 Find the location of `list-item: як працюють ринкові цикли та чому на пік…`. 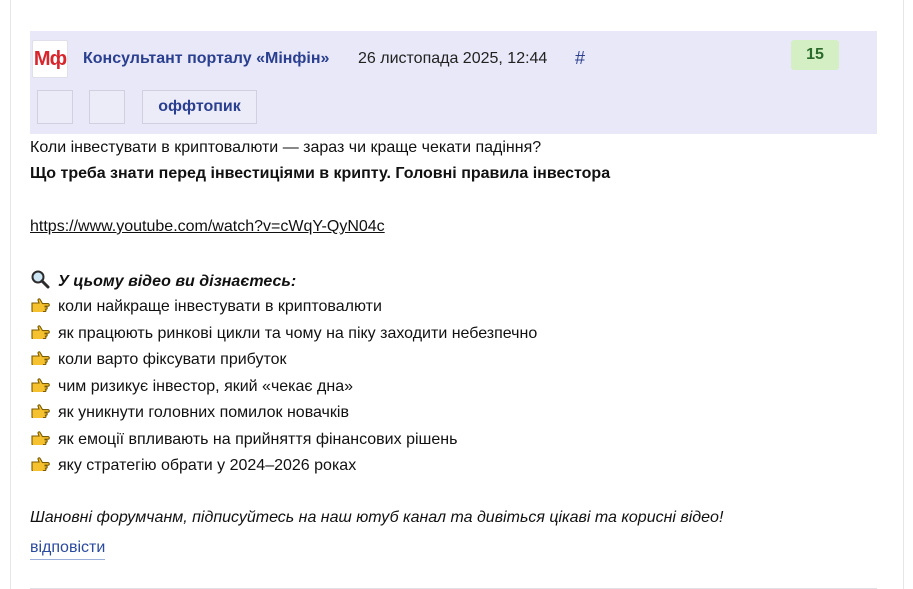

list-item: як працюють ринкові цикли та чому на пік… is located at coordinates (283, 334).